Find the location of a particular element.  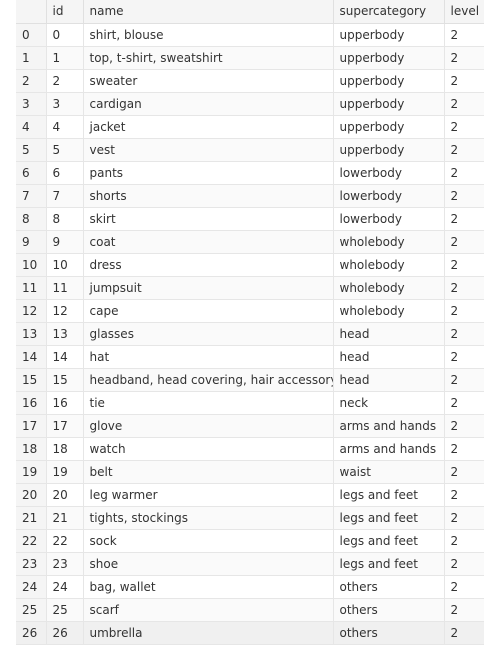

id-cell: 2 is located at coordinates (64, 81).